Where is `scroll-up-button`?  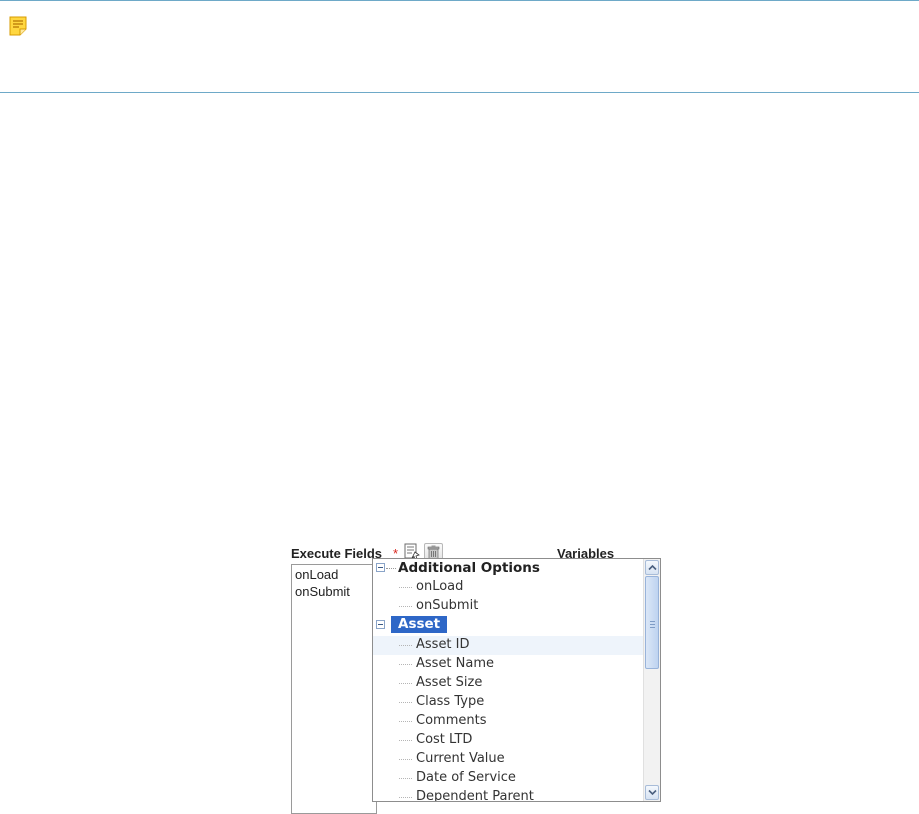
scroll-up-button is located at coordinates (652, 567).